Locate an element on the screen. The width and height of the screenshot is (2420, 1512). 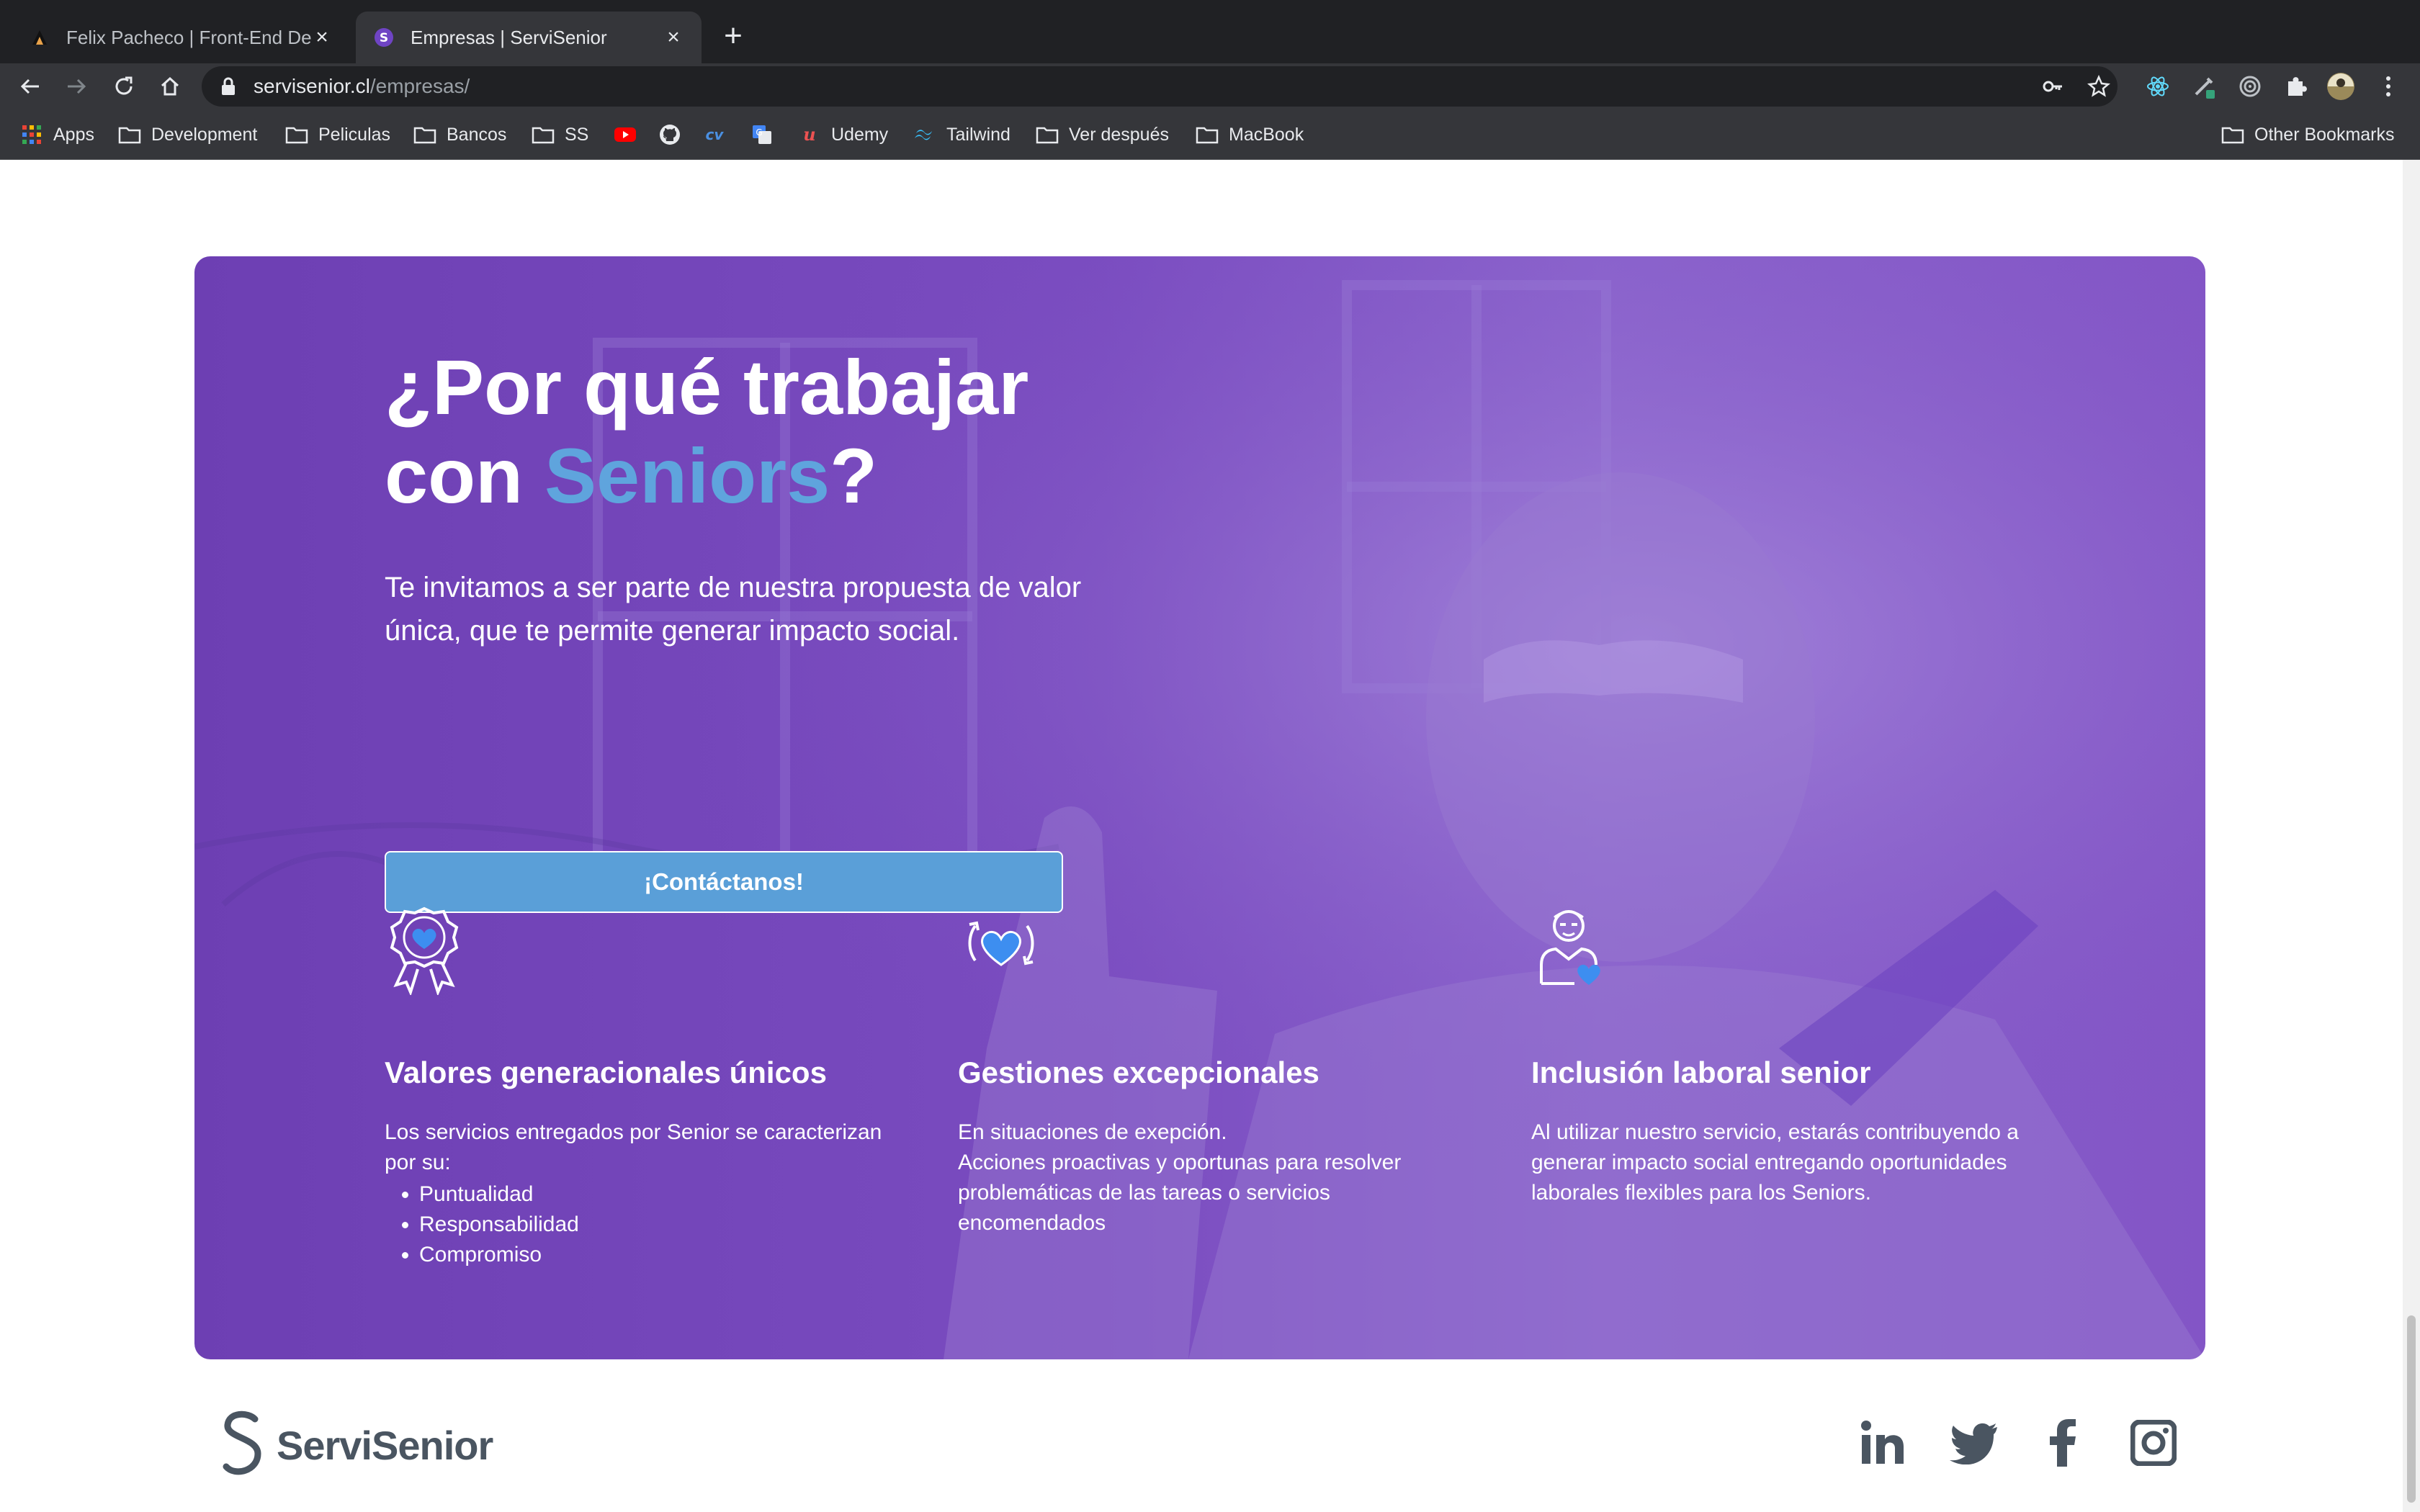
bookmark-label: Ver después is located at coordinates (1119, 134).